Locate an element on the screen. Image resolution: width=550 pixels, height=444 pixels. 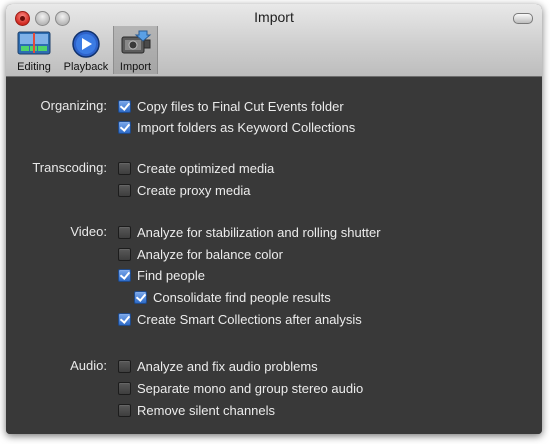
video-label: Video: is located at coordinates (88, 231).